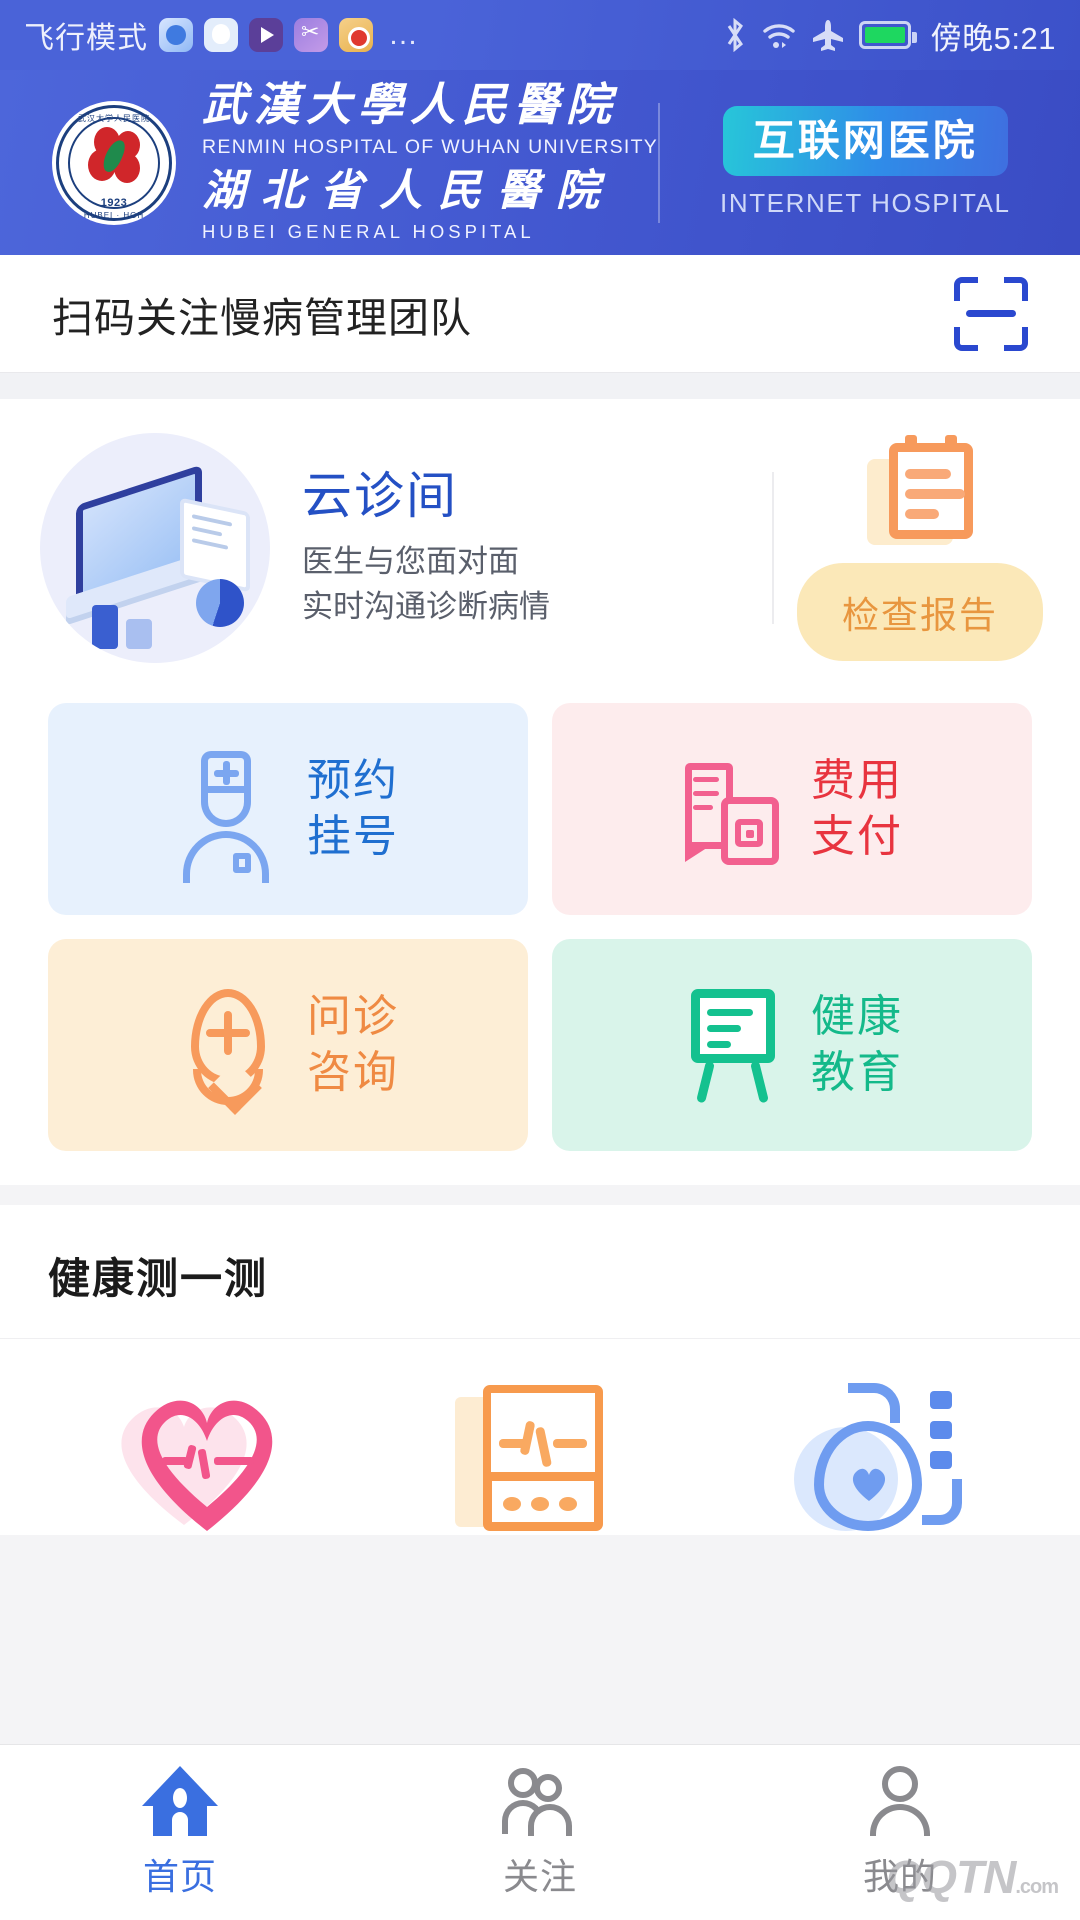 The height and width of the screenshot is (1920, 1080). Describe the element at coordinates (540, 314) in the screenshot. I see `scan-follow-row: 扫码关注慢病管理团队` at that location.